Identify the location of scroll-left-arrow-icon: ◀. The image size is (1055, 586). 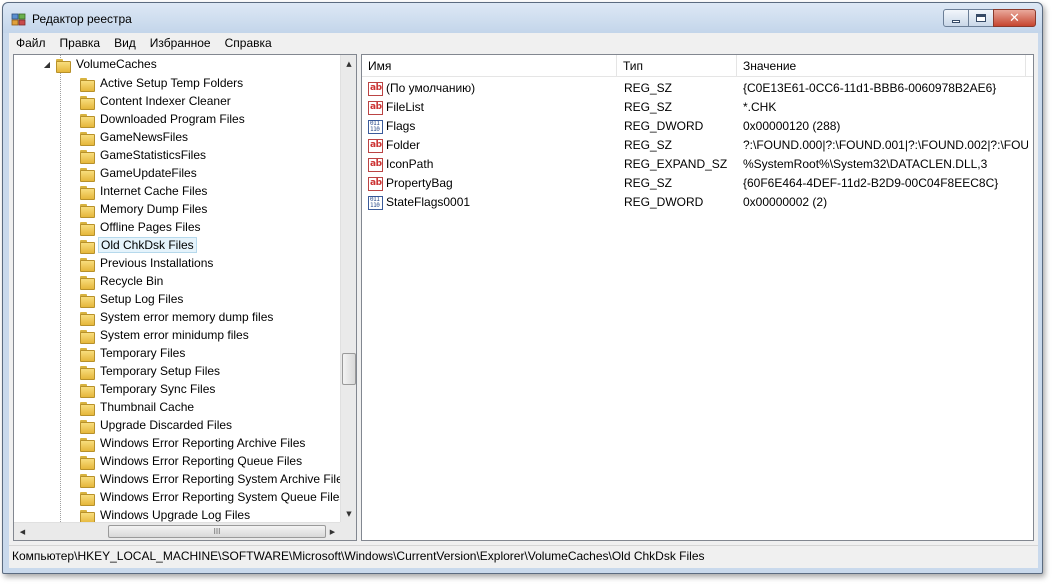
(22, 531).